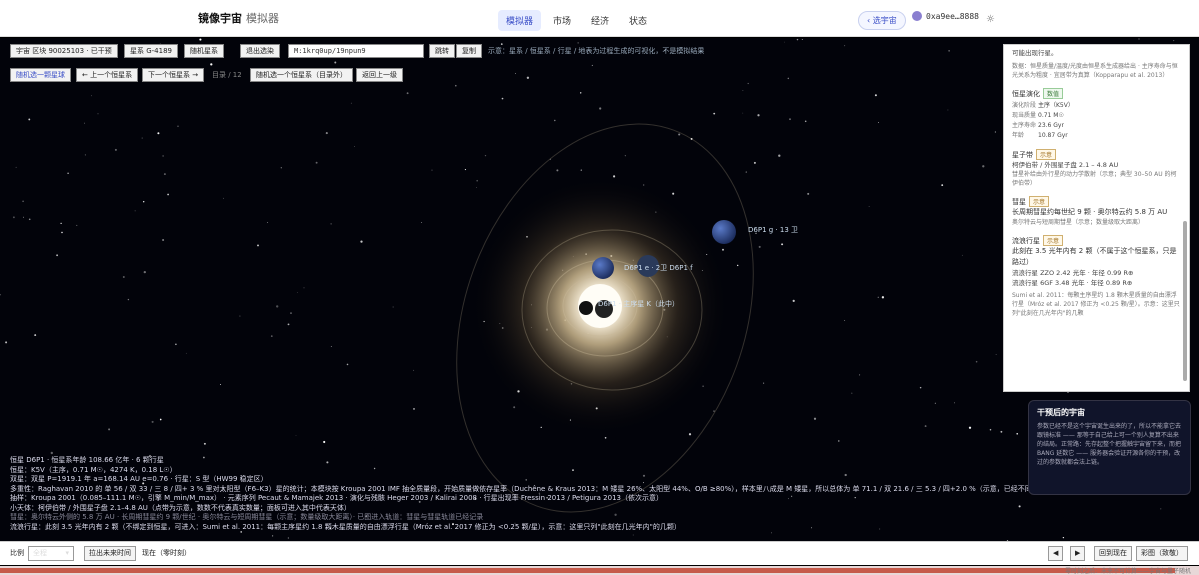  What do you see at coordinates (1096, 273) in the screenshot?
I see `rogue-item: 流浪行星 ZZO 2.42 光年 · 年径 0.99 R⊕` at bounding box center [1096, 273].